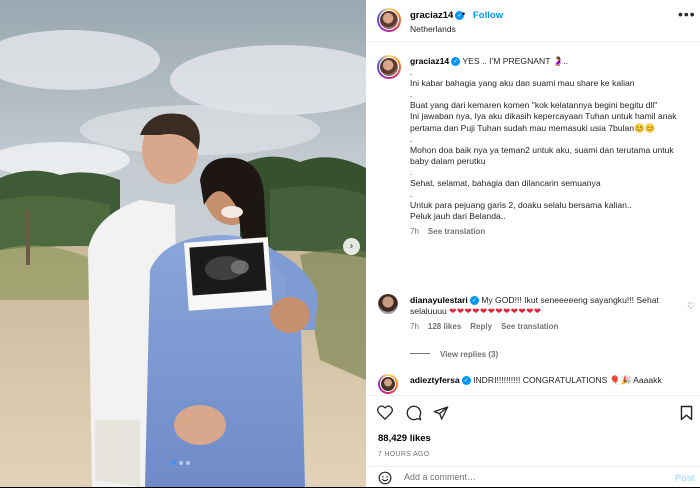 This screenshot has height=488, width=700. What do you see at coordinates (431, 15) in the screenshot?
I see `author-username-text: graciaz14` at bounding box center [431, 15].